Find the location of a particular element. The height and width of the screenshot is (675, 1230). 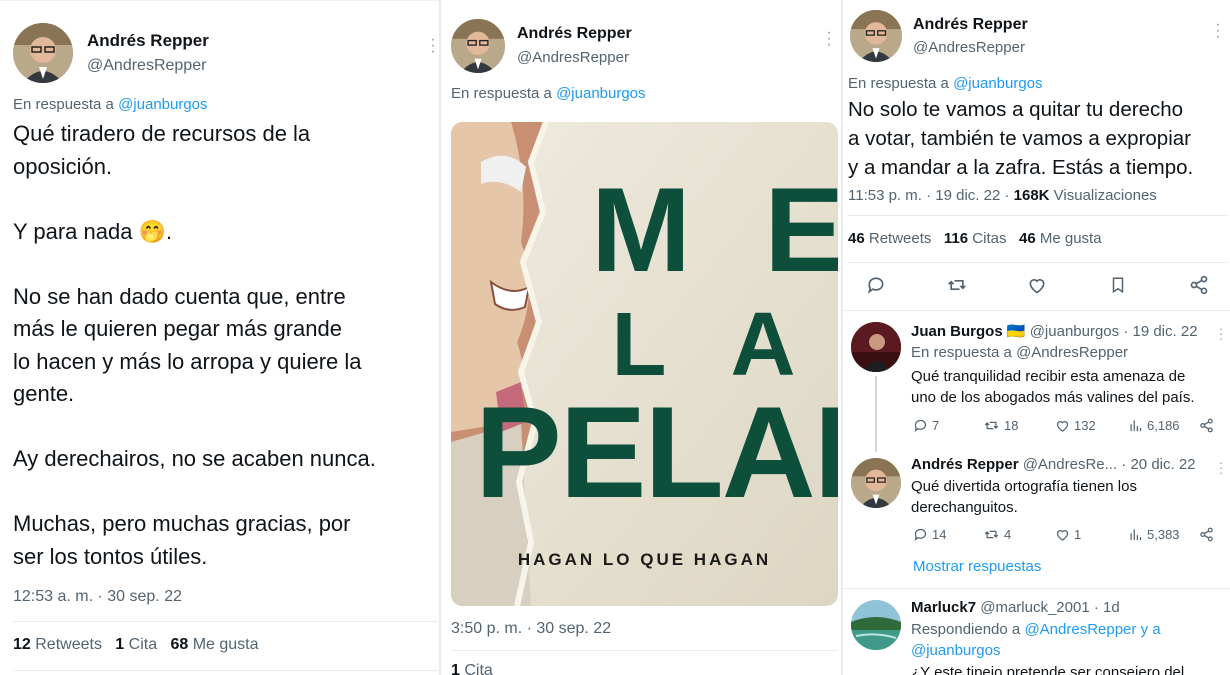

retweet-count-button: 4 is located at coordinates (997, 534).